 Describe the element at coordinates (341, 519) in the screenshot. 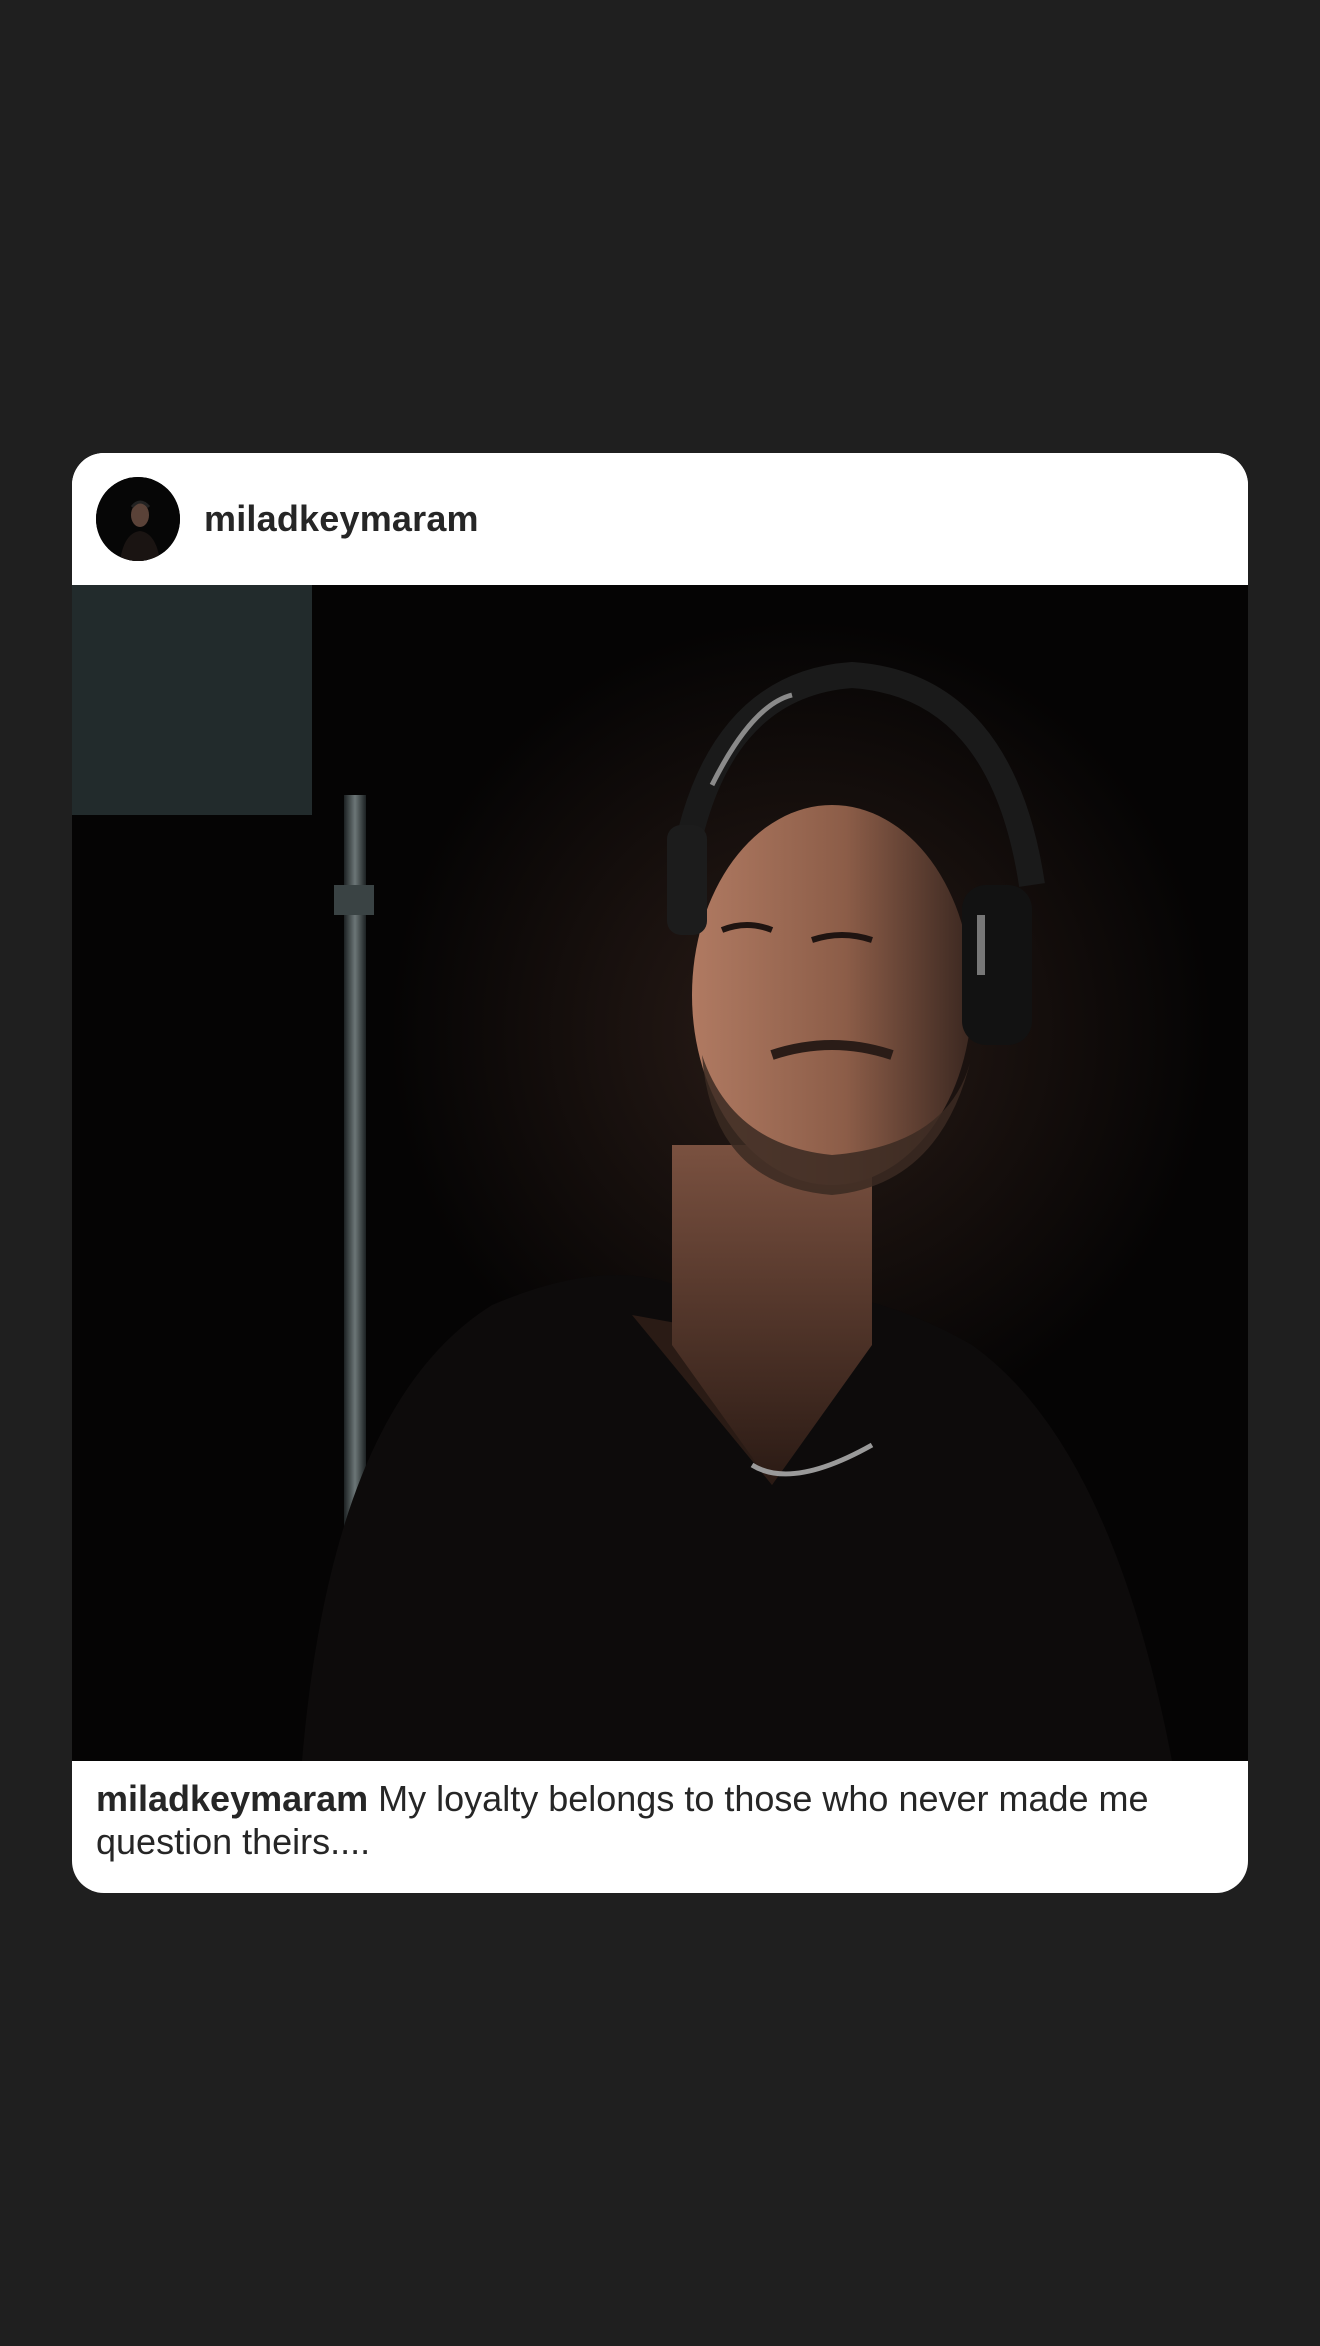

I see `post-username: miladkeymaram` at that location.